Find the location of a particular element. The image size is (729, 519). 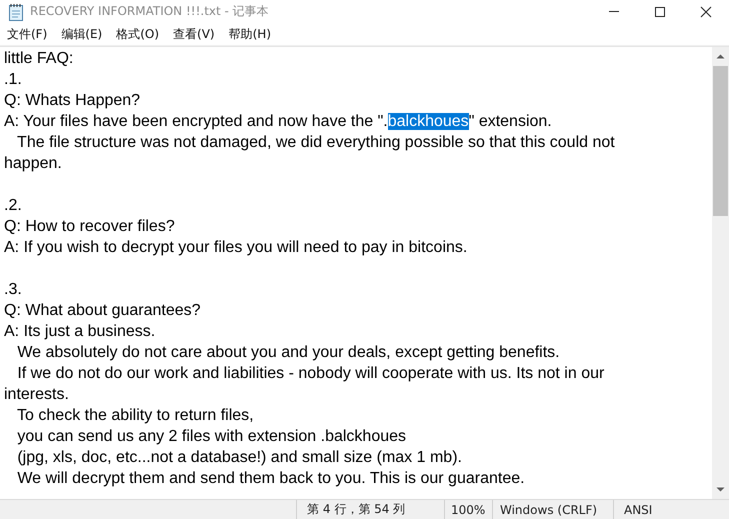

vertical-scrollbar is located at coordinates (720, 273).